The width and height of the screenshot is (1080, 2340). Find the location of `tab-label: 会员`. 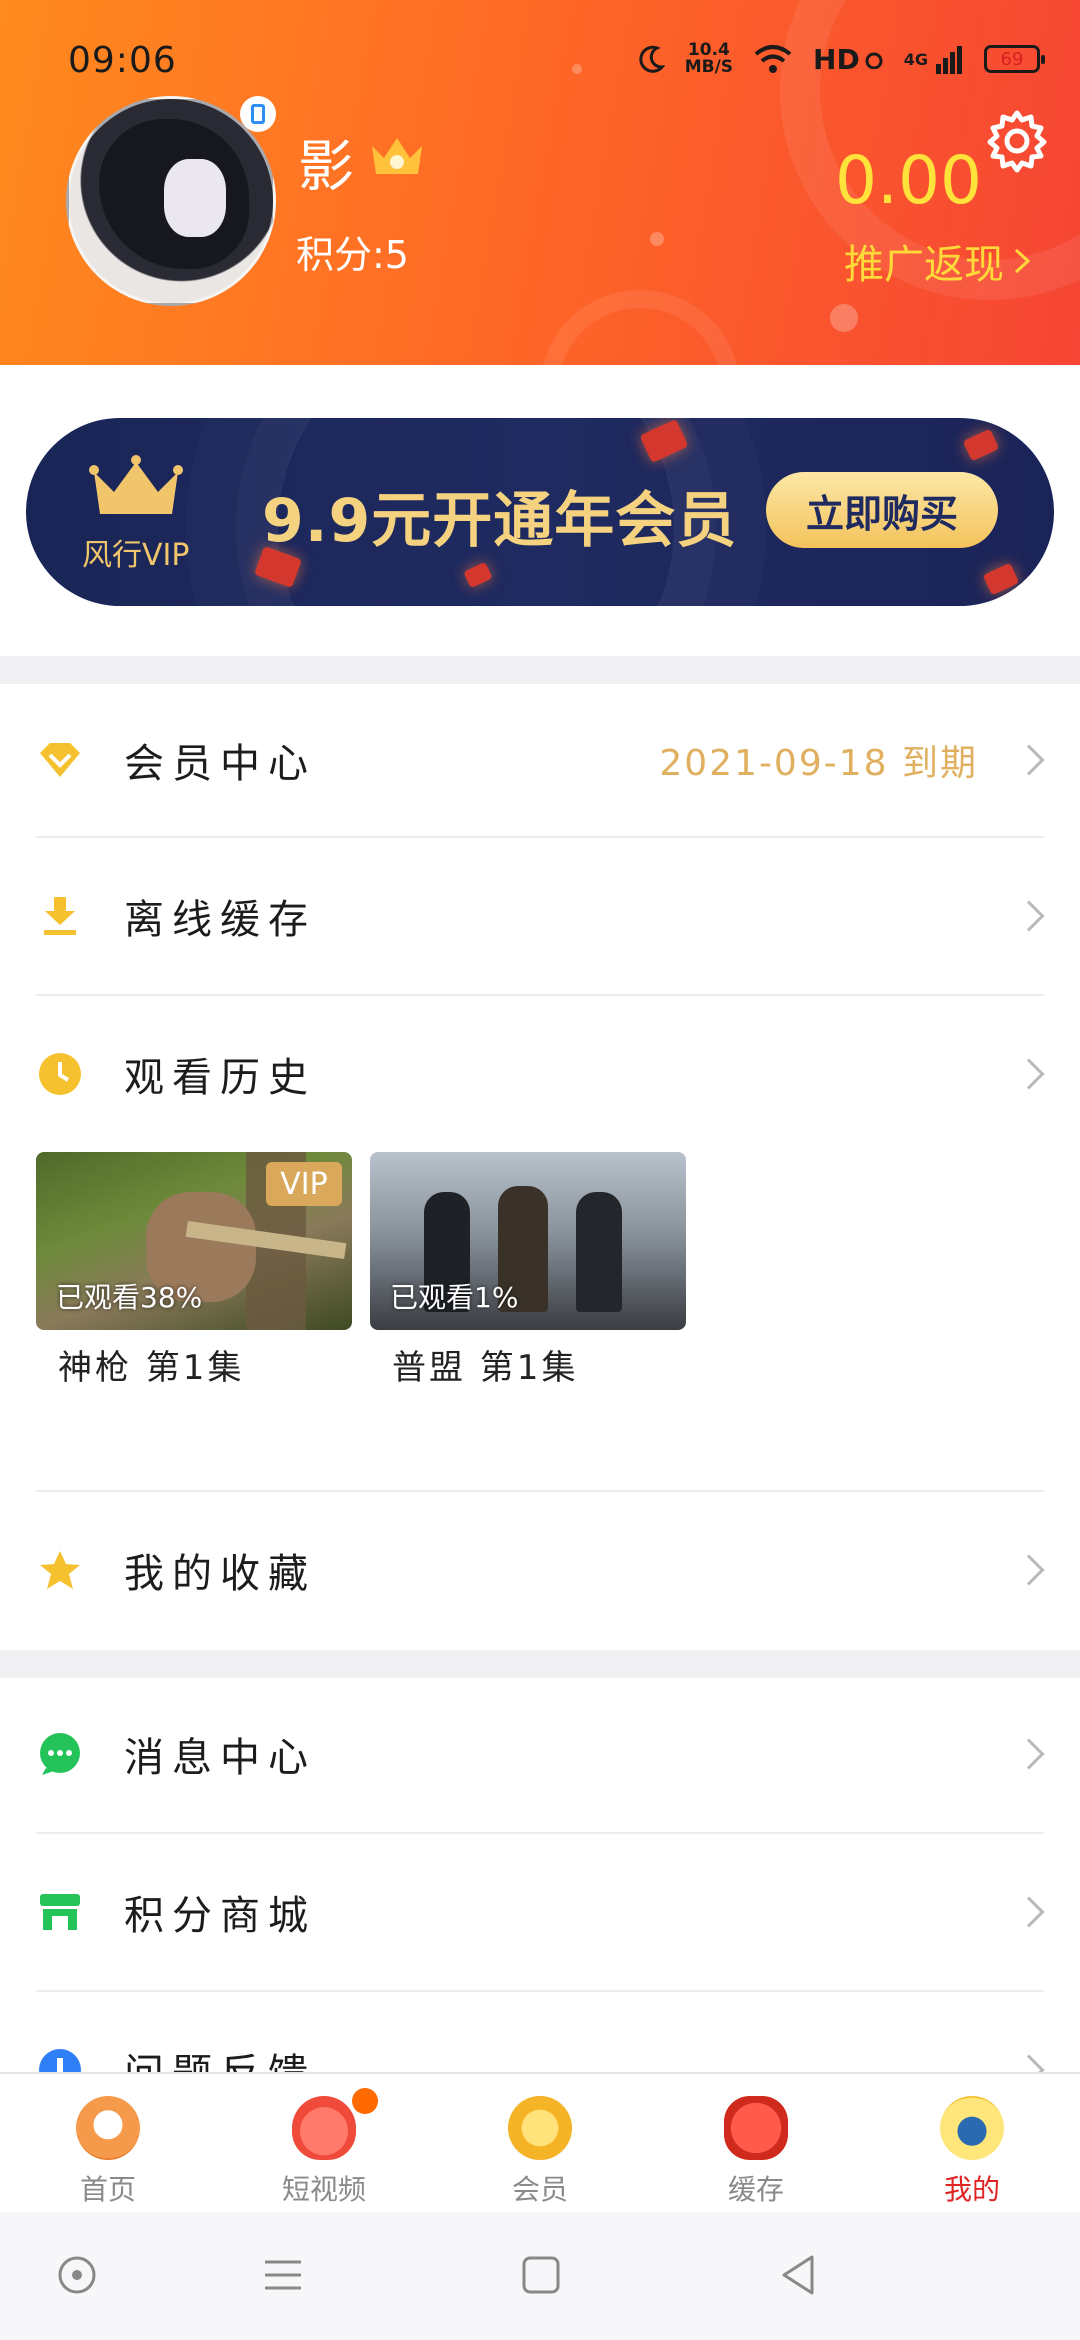

tab-label: 会员 is located at coordinates (539, 2189).